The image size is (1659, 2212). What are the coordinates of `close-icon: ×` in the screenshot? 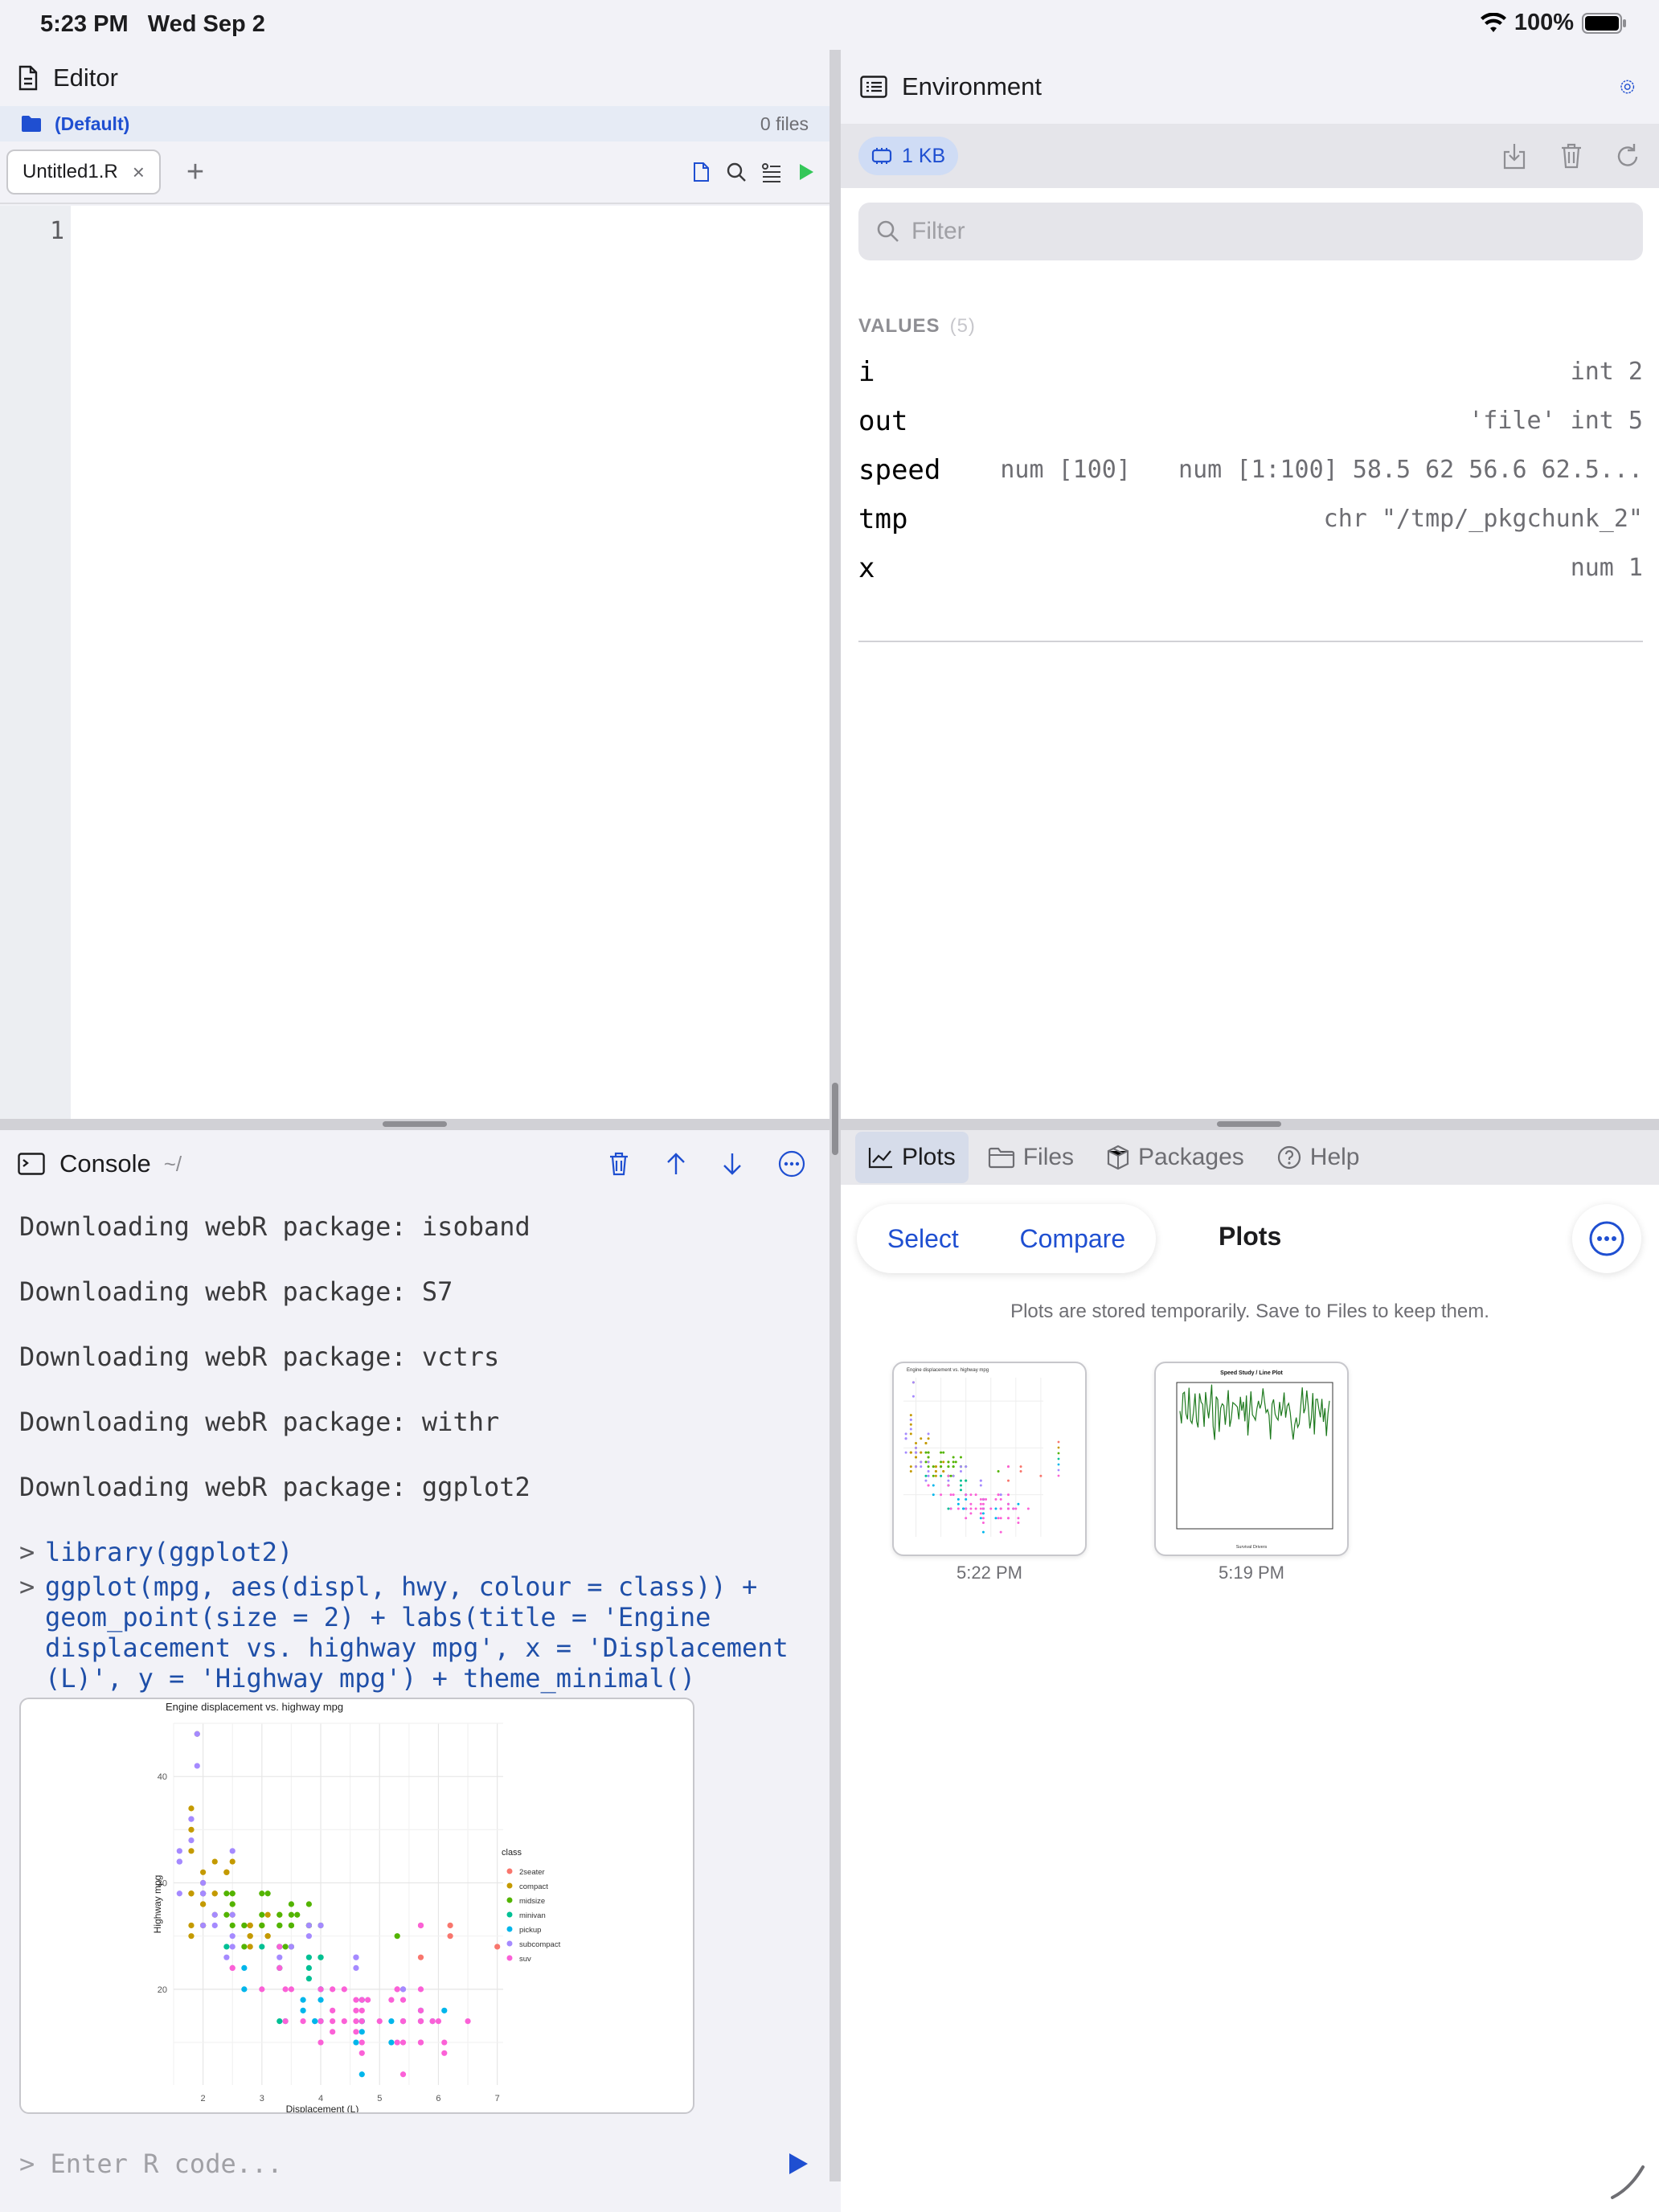 It's located at (139, 172).